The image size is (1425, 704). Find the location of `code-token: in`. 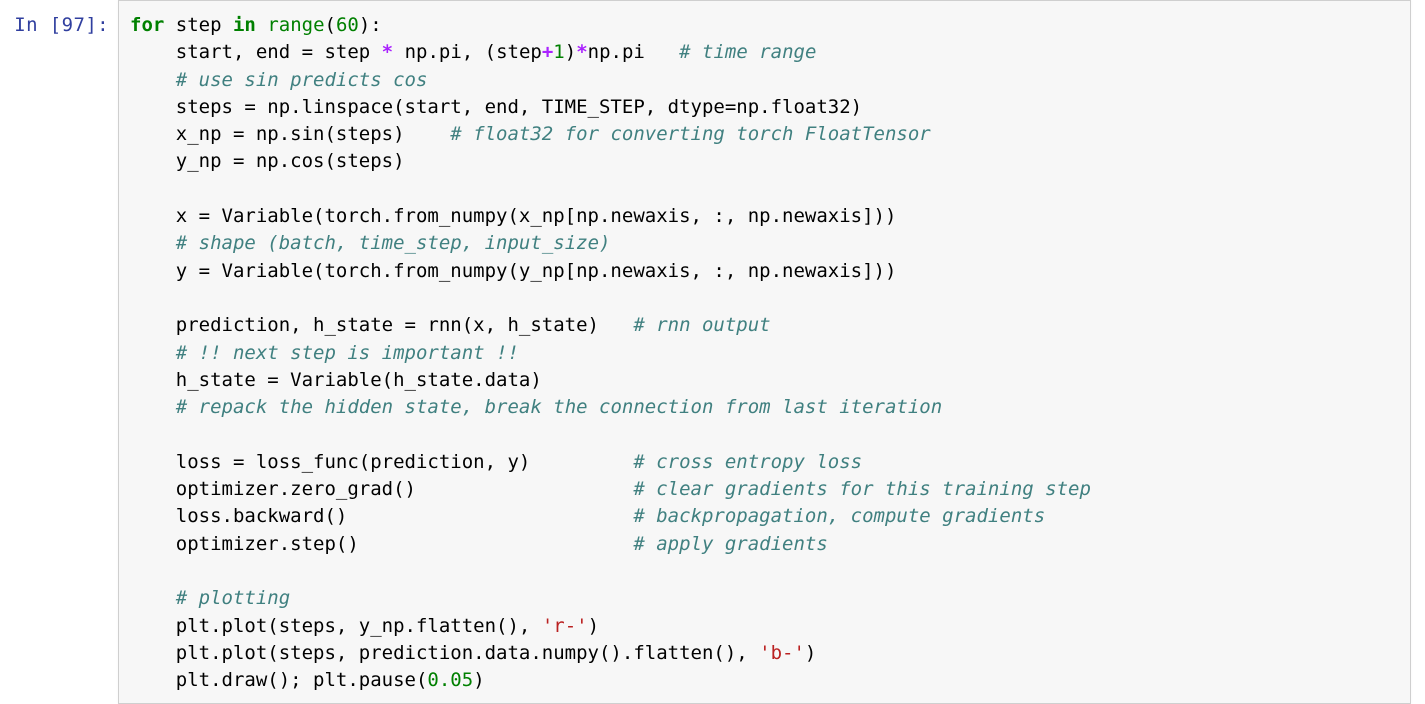

code-token: in is located at coordinates (244, 25).